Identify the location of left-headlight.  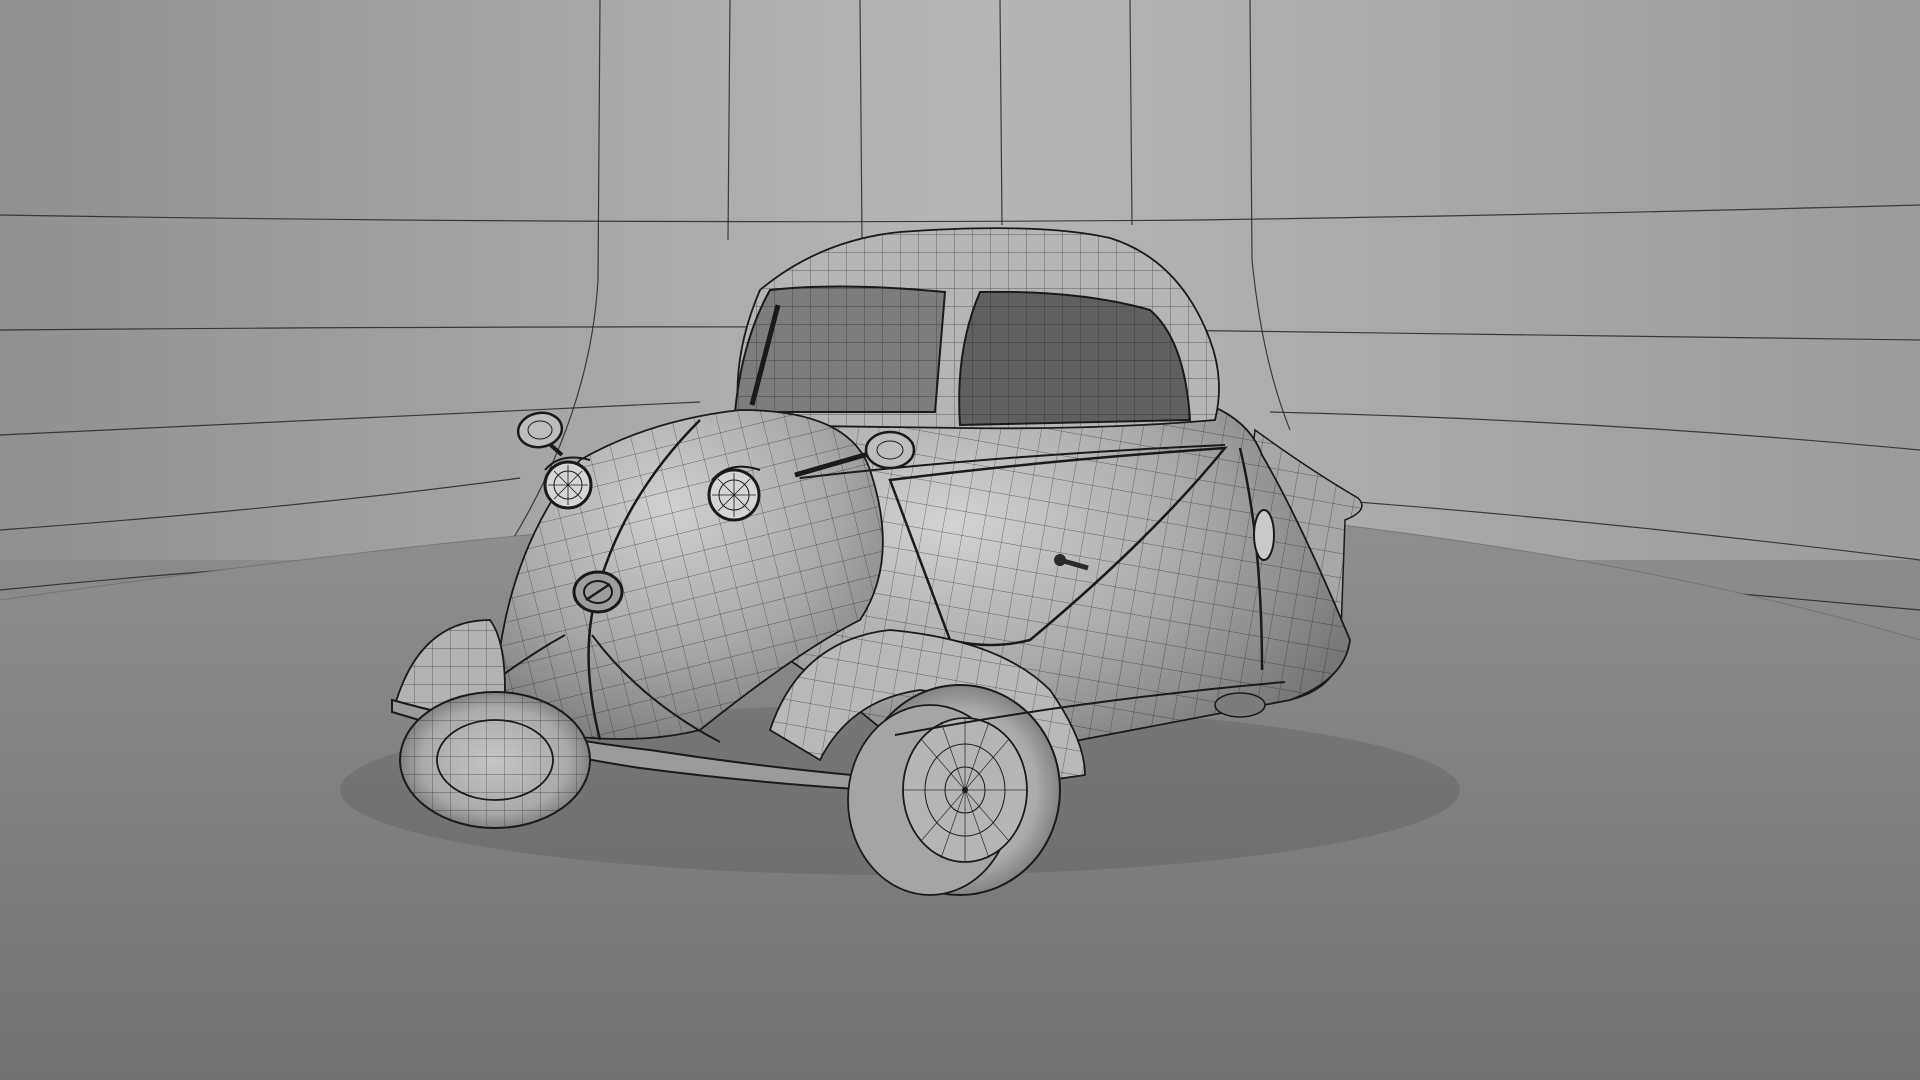
(568, 485).